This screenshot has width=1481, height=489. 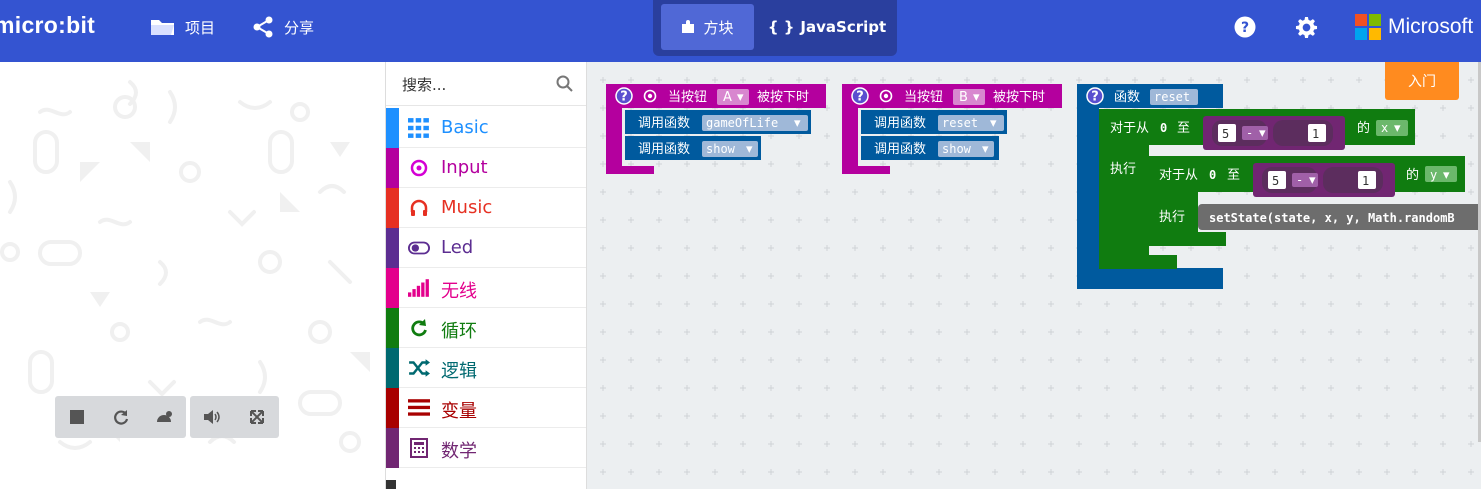 What do you see at coordinates (1422, 81) in the screenshot?
I see `get-started-button: 入门` at bounding box center [1422, 81].